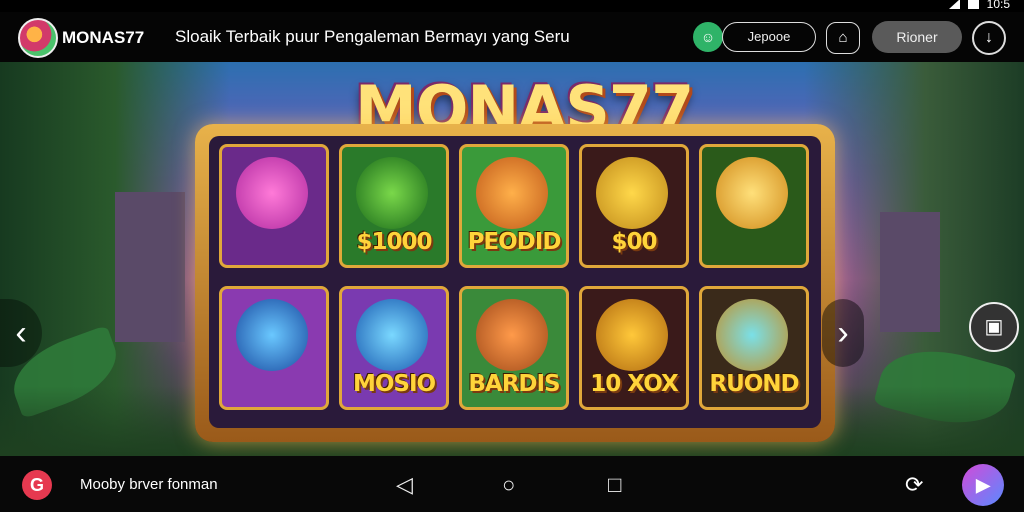 The height and width of the screenshot is (512, 1024). I want to click on green-leaf-icon, so click(392, 193).